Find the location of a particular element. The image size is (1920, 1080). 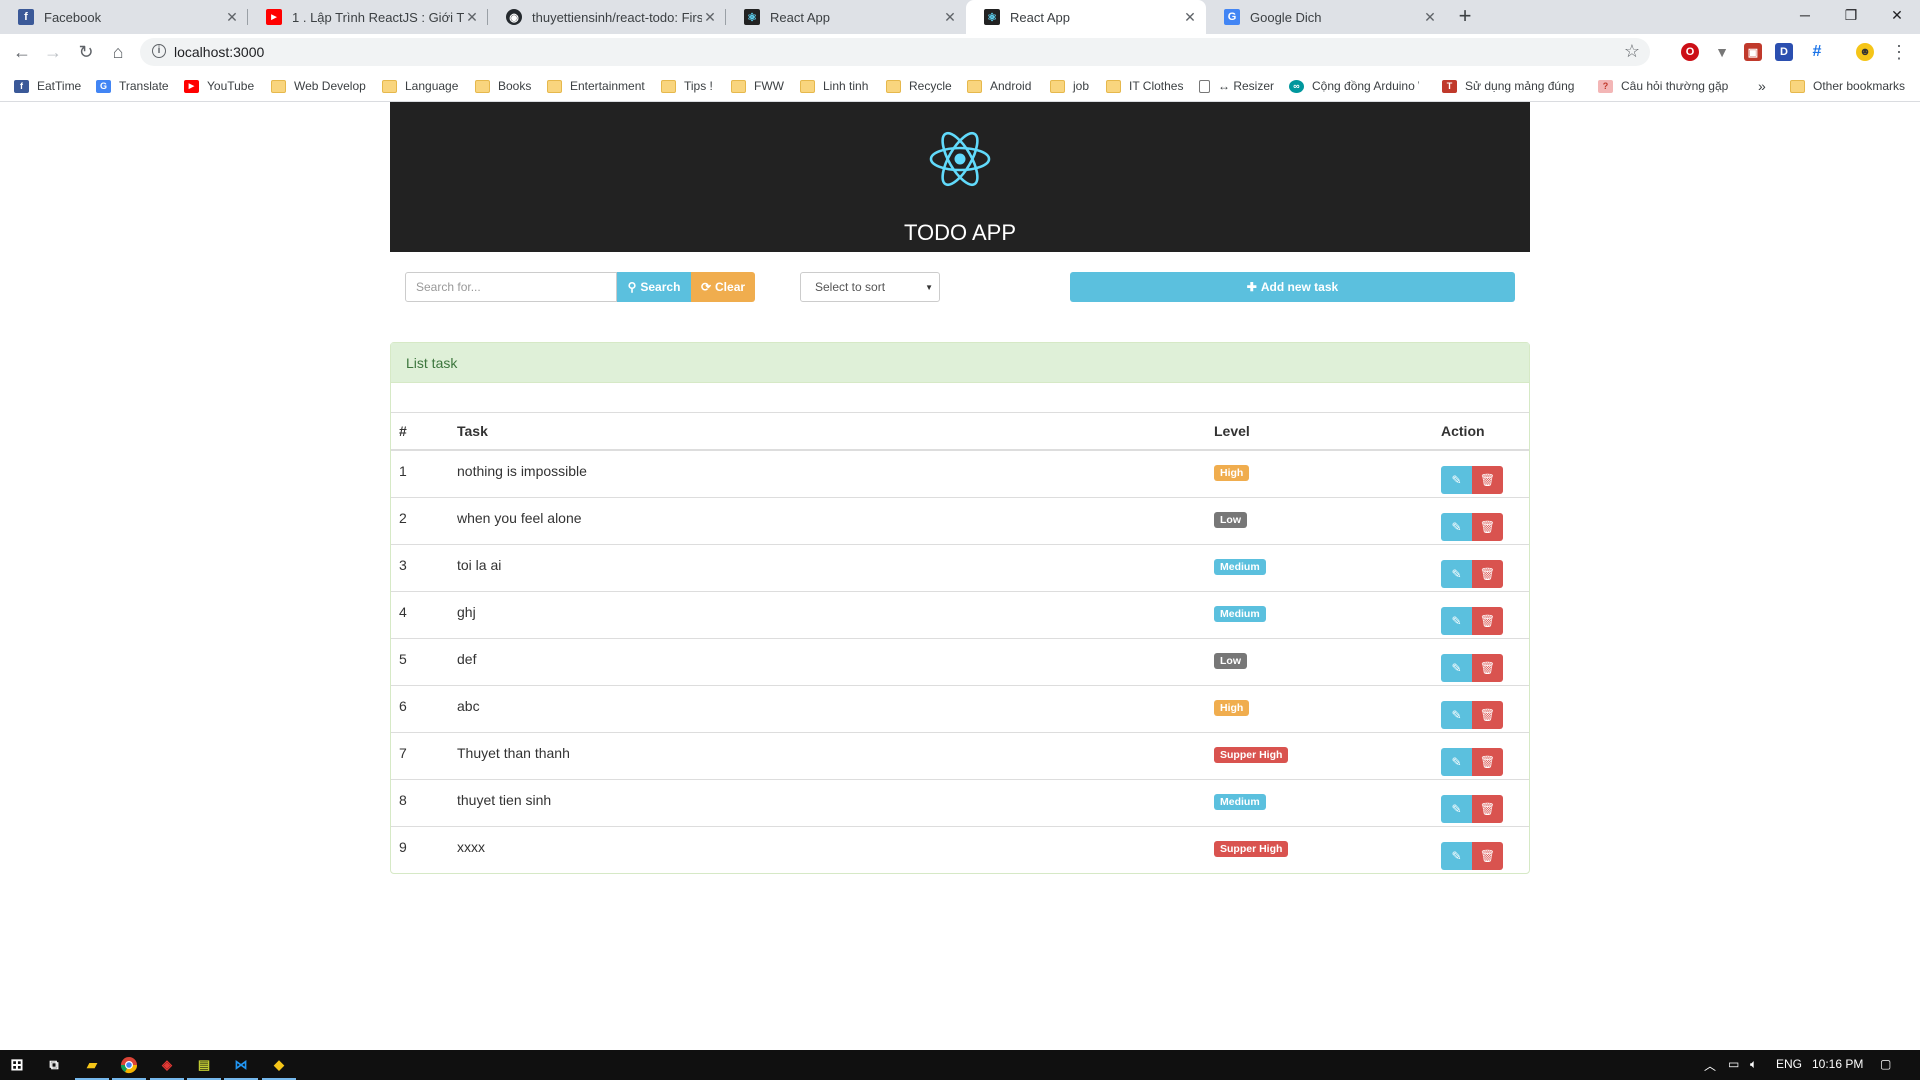

volume-icon: 🔈︎ is located at coordinates (1753, 1064).